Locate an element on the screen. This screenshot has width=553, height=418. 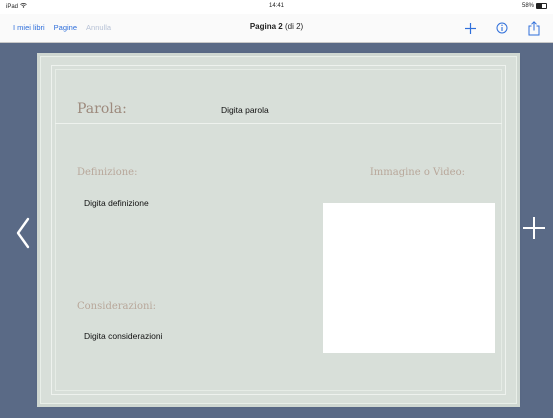
info-icon is located at coordinates (502, 28).